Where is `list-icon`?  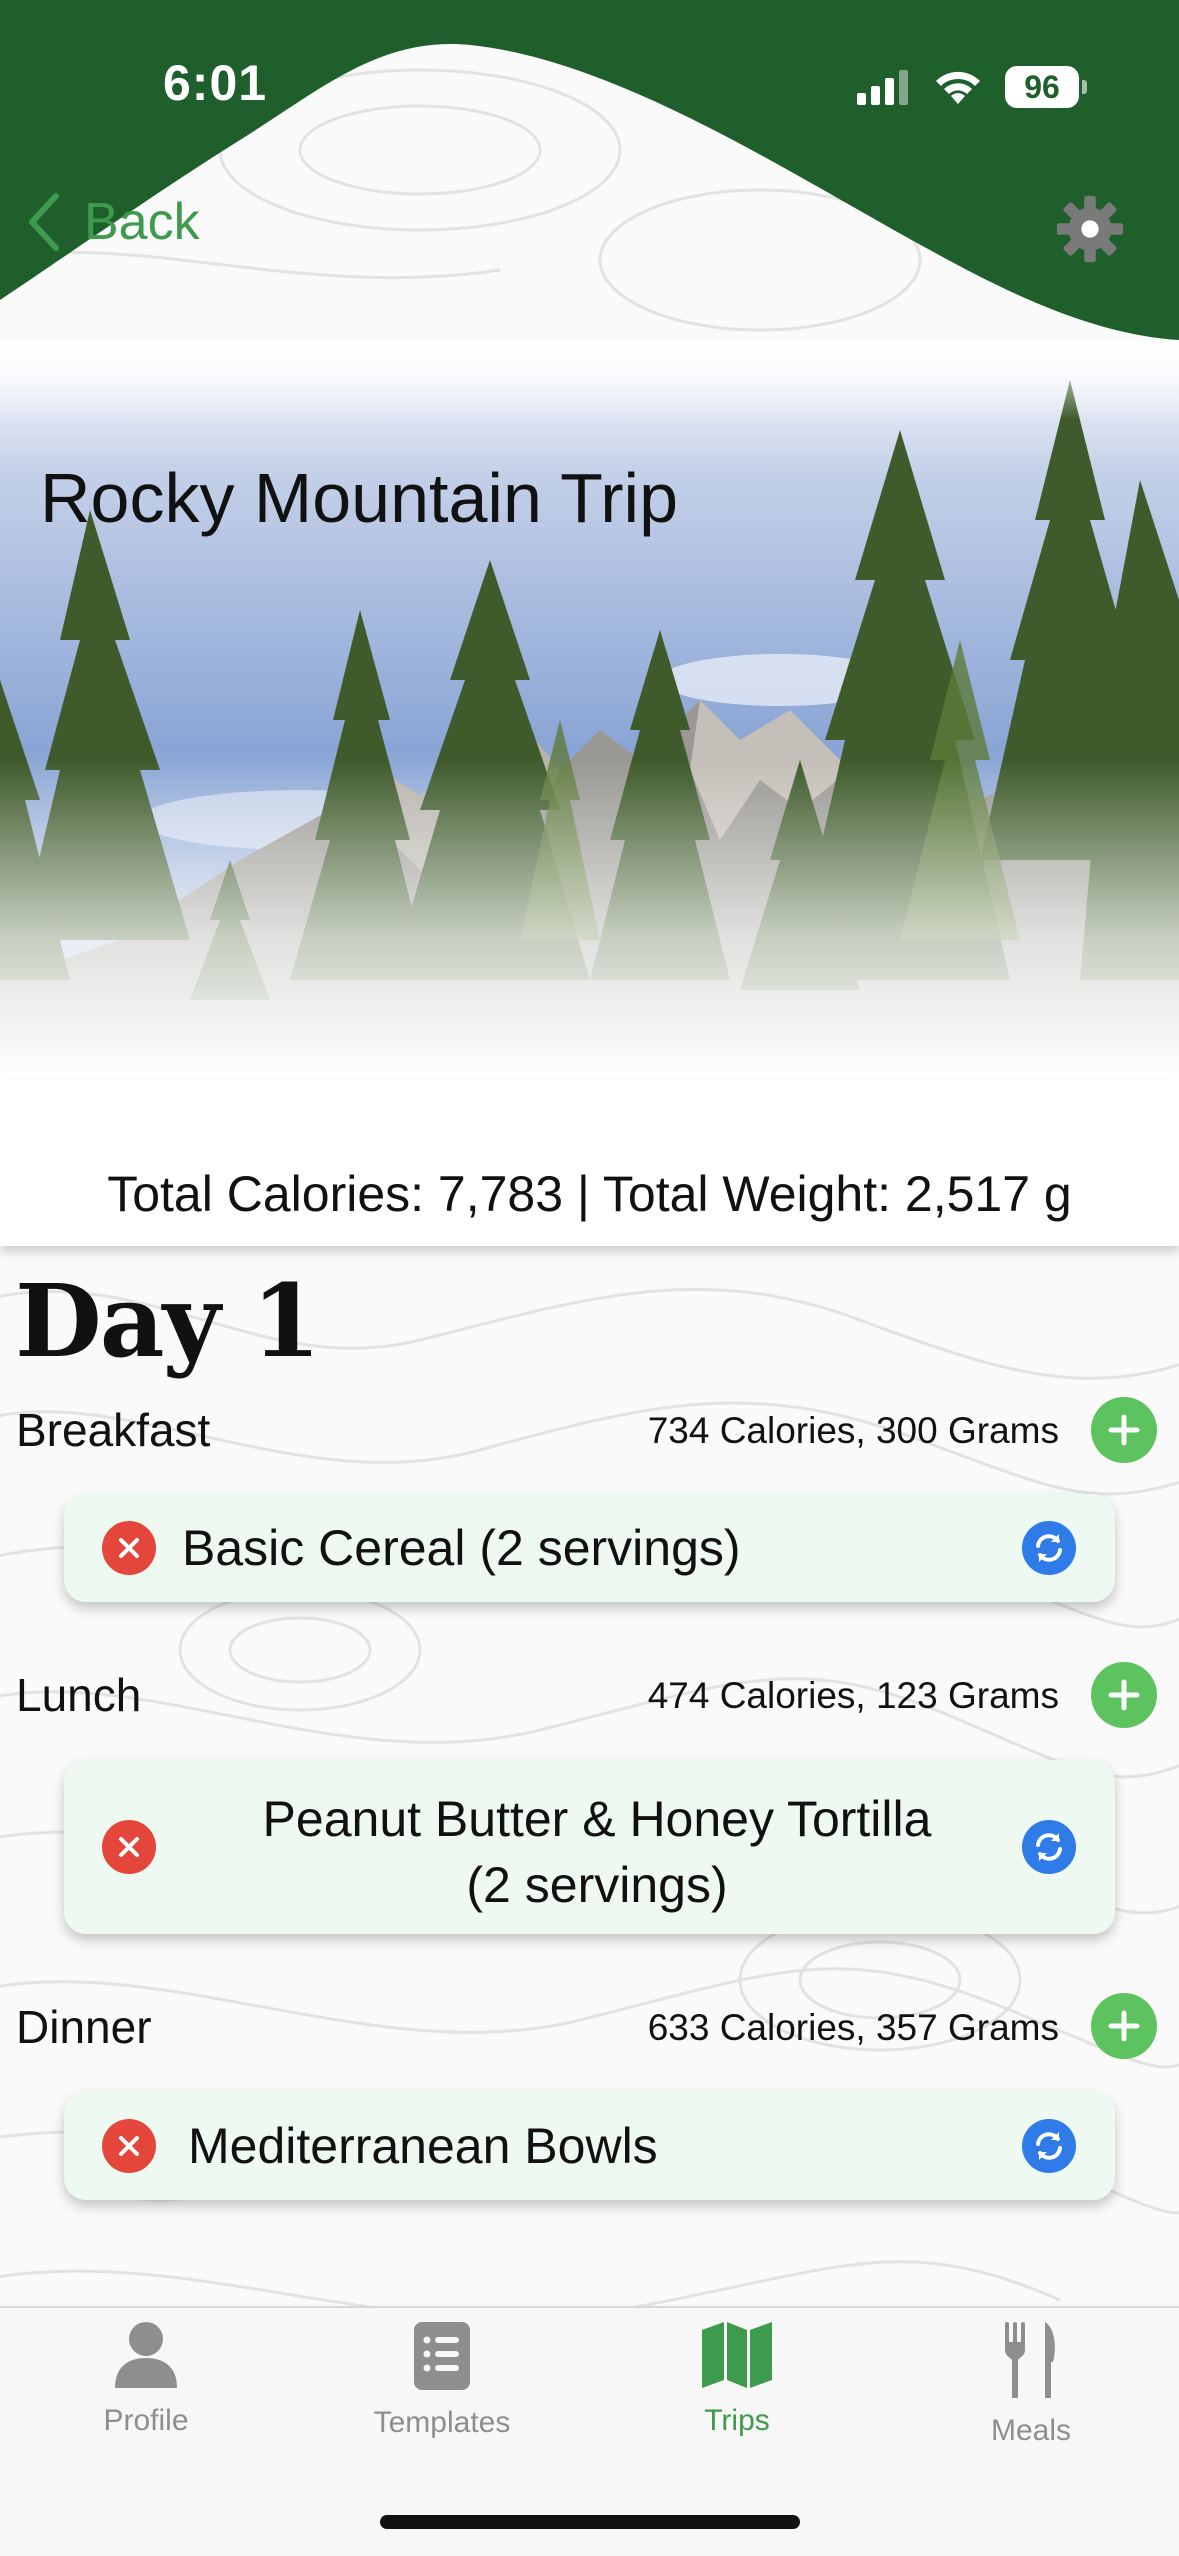
list-icon is located at coordinates (442, 2356).